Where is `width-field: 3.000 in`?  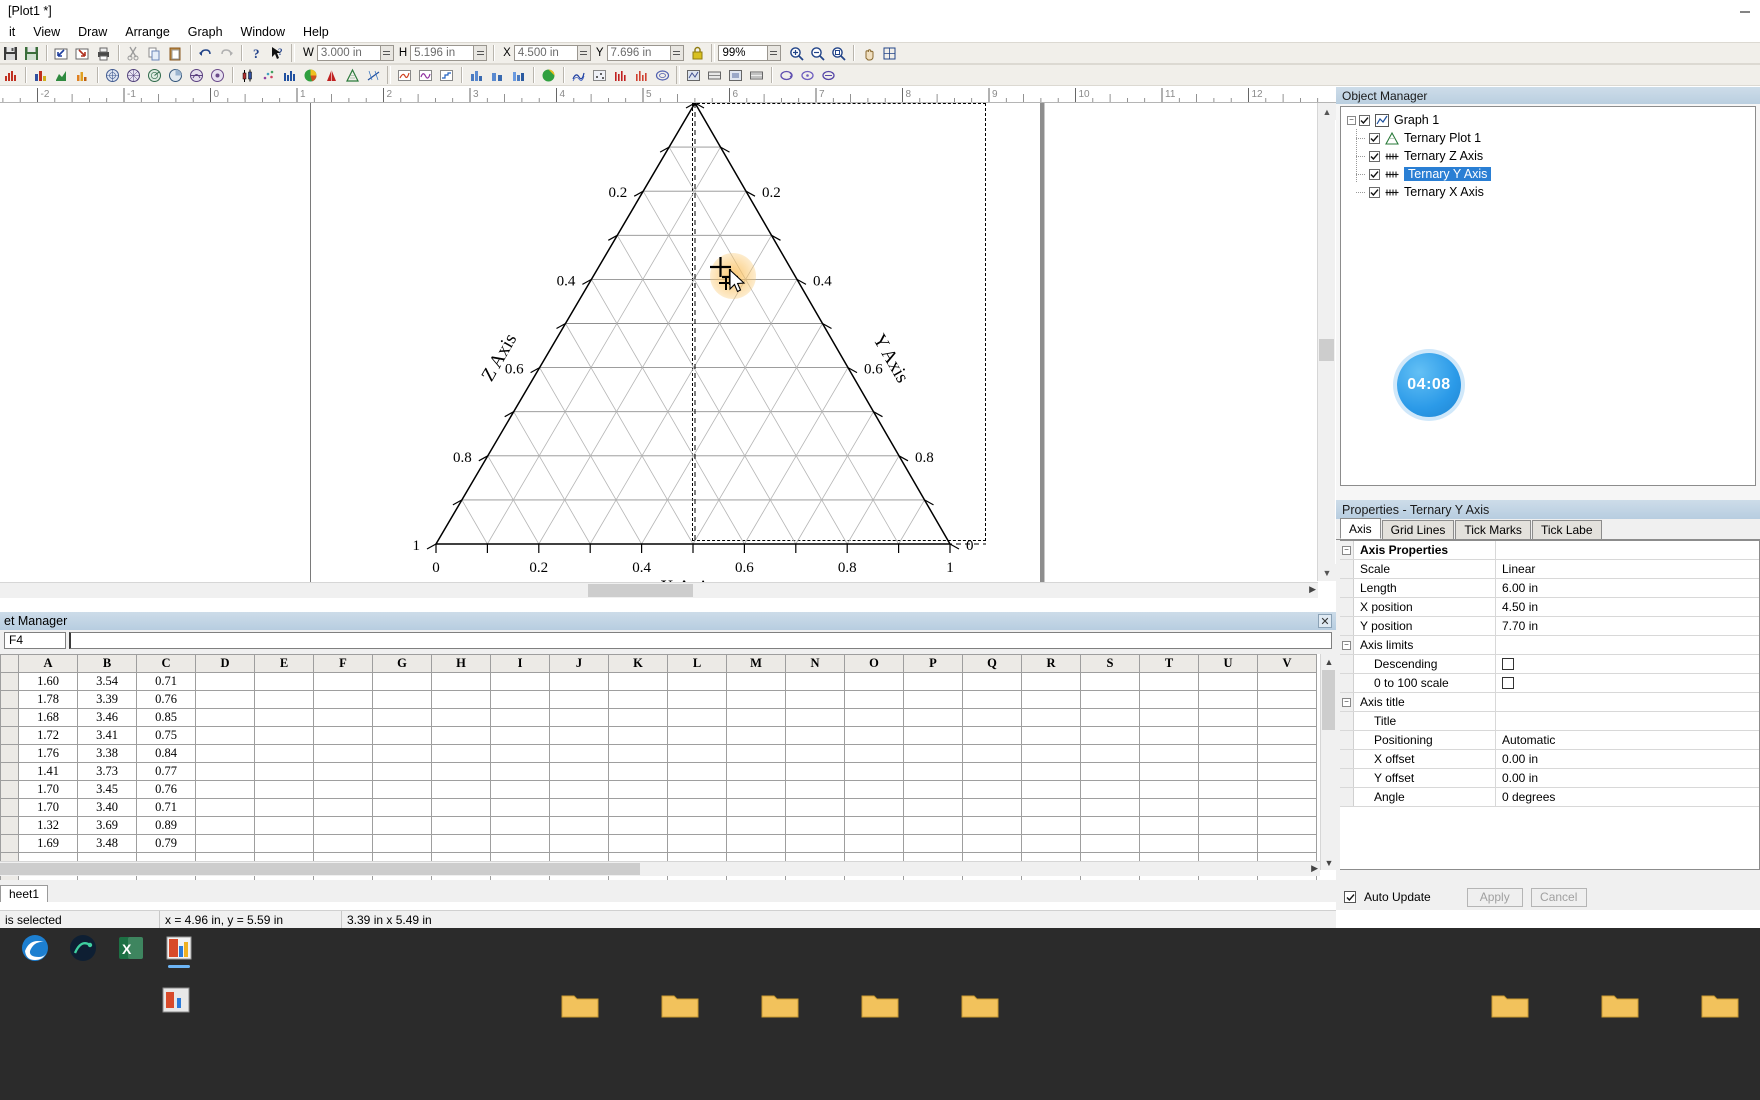
width-field: 3.000 in is located at coordinates (348, 53).